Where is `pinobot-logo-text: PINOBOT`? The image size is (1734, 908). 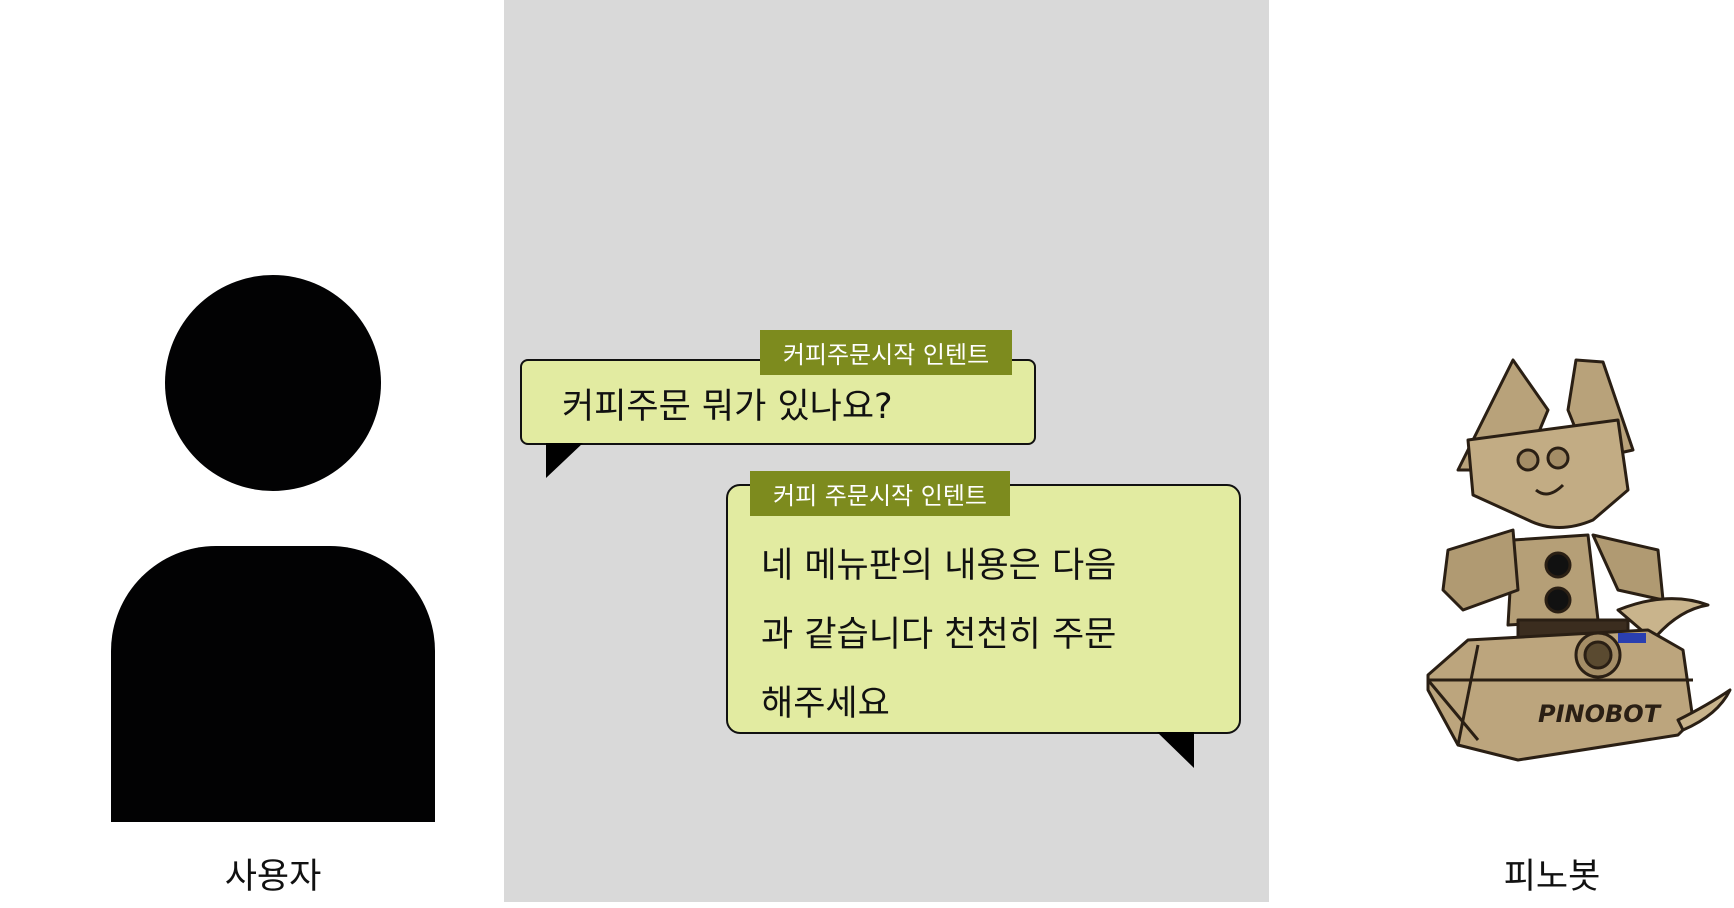
pinobot-logo-text: PINOBOT is located at coordinates (1600, 714).